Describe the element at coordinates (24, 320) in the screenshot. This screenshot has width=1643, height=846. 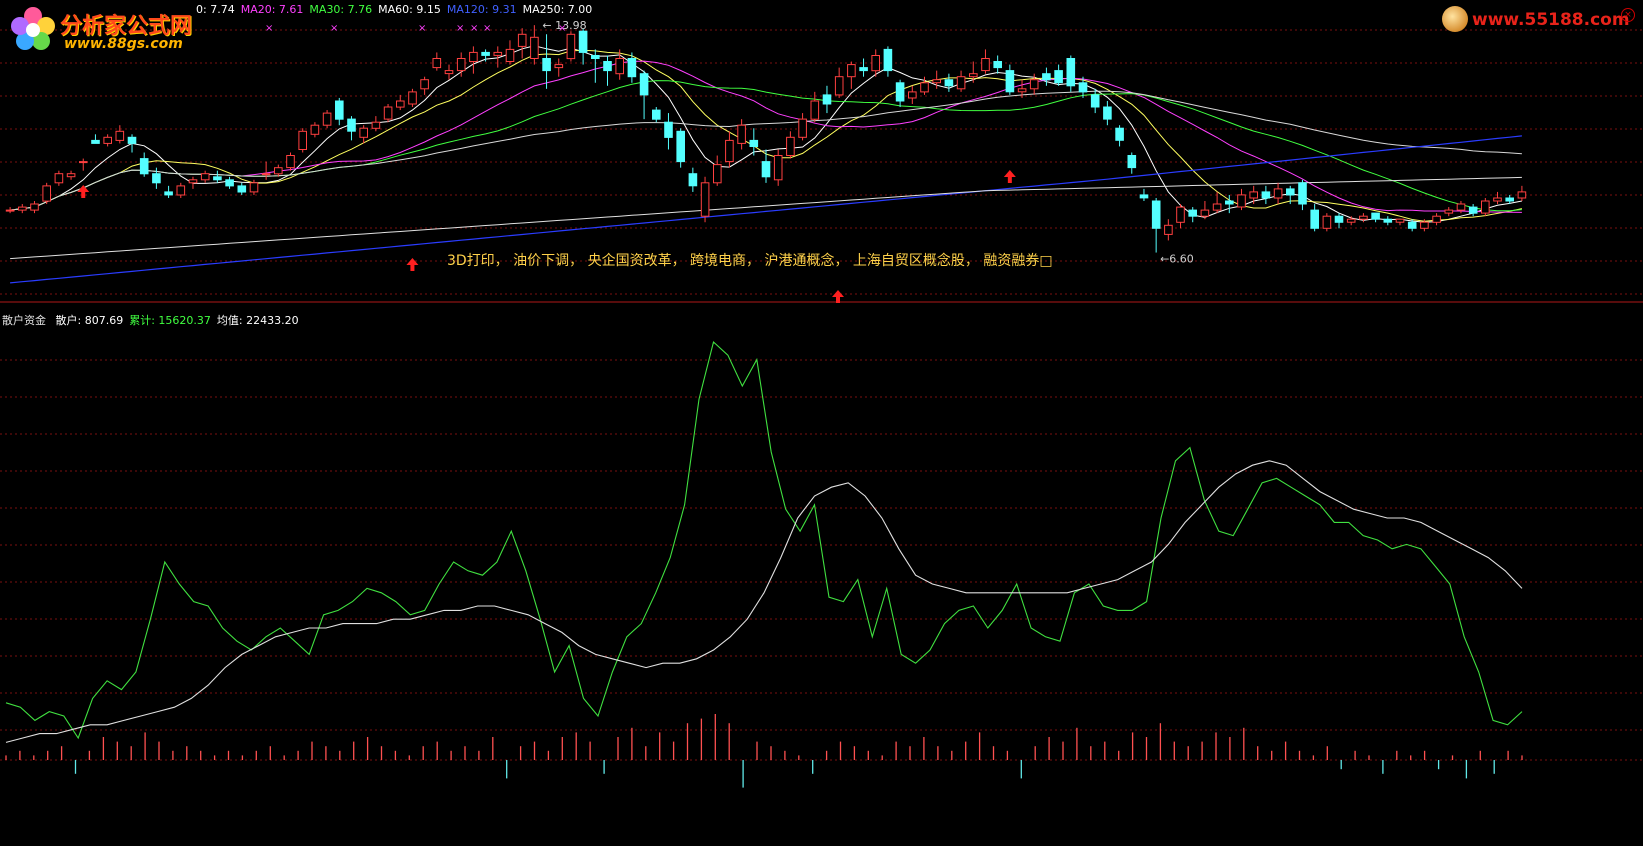
I see `indicator-name: 散户资金` at that location.